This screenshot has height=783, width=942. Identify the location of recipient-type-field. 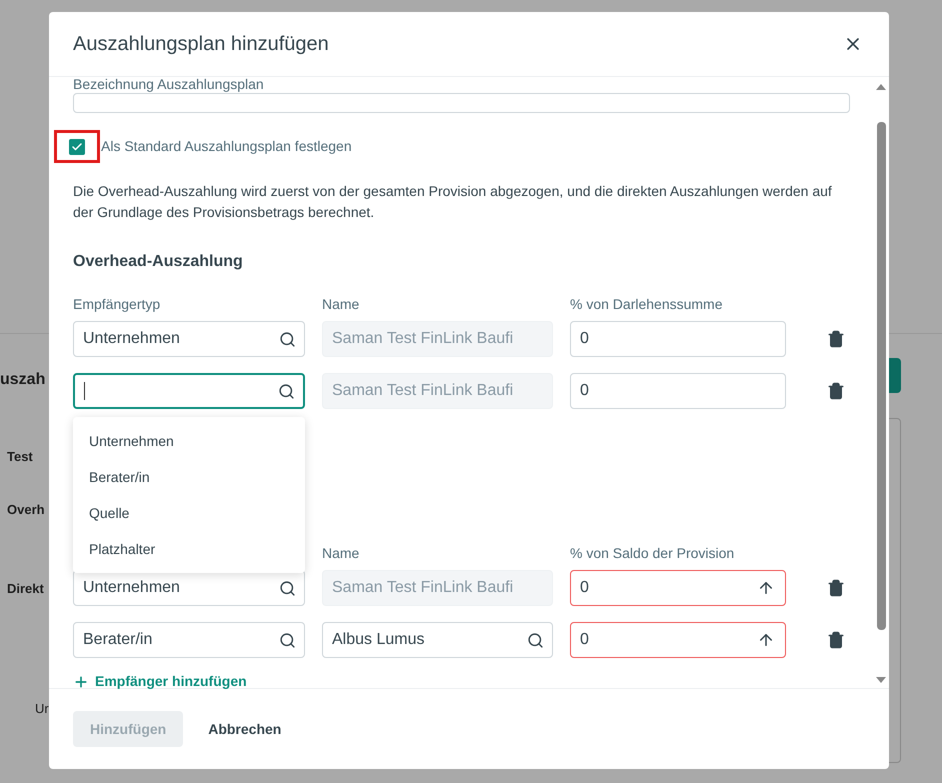
(189, 391).